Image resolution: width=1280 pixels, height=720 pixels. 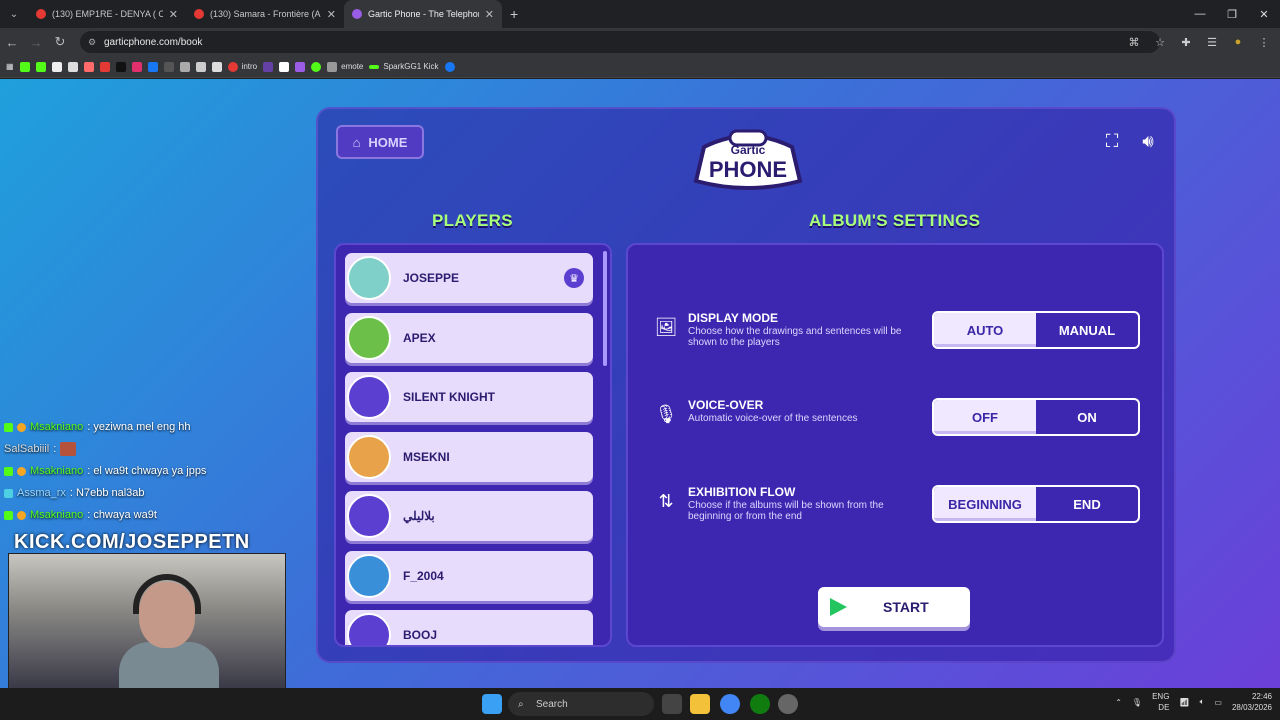 What do you see at coordinates (773, 418) in the screenshot?
I see `setting-description: Automatic voice-over of the sentences` at bounding box center [773, 418].